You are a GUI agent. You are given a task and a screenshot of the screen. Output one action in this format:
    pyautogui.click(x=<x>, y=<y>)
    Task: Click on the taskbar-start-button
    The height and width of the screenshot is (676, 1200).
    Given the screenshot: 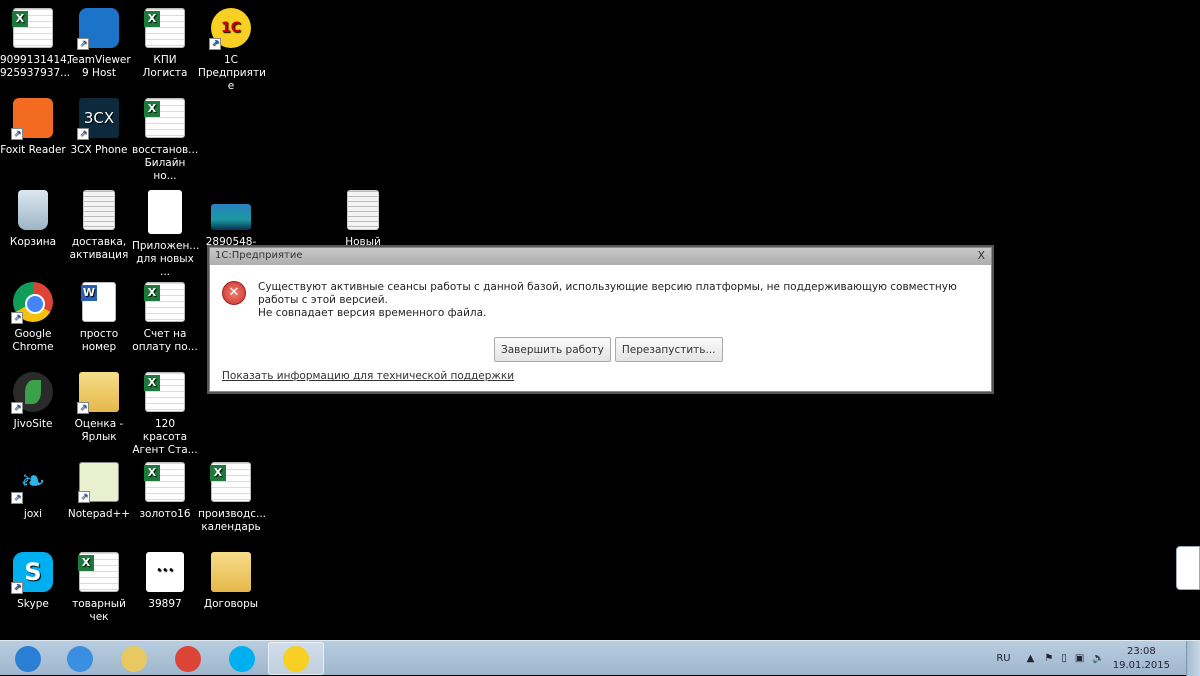 What is the action you would take?
    pyautogui.click(x=28, y=658)
    